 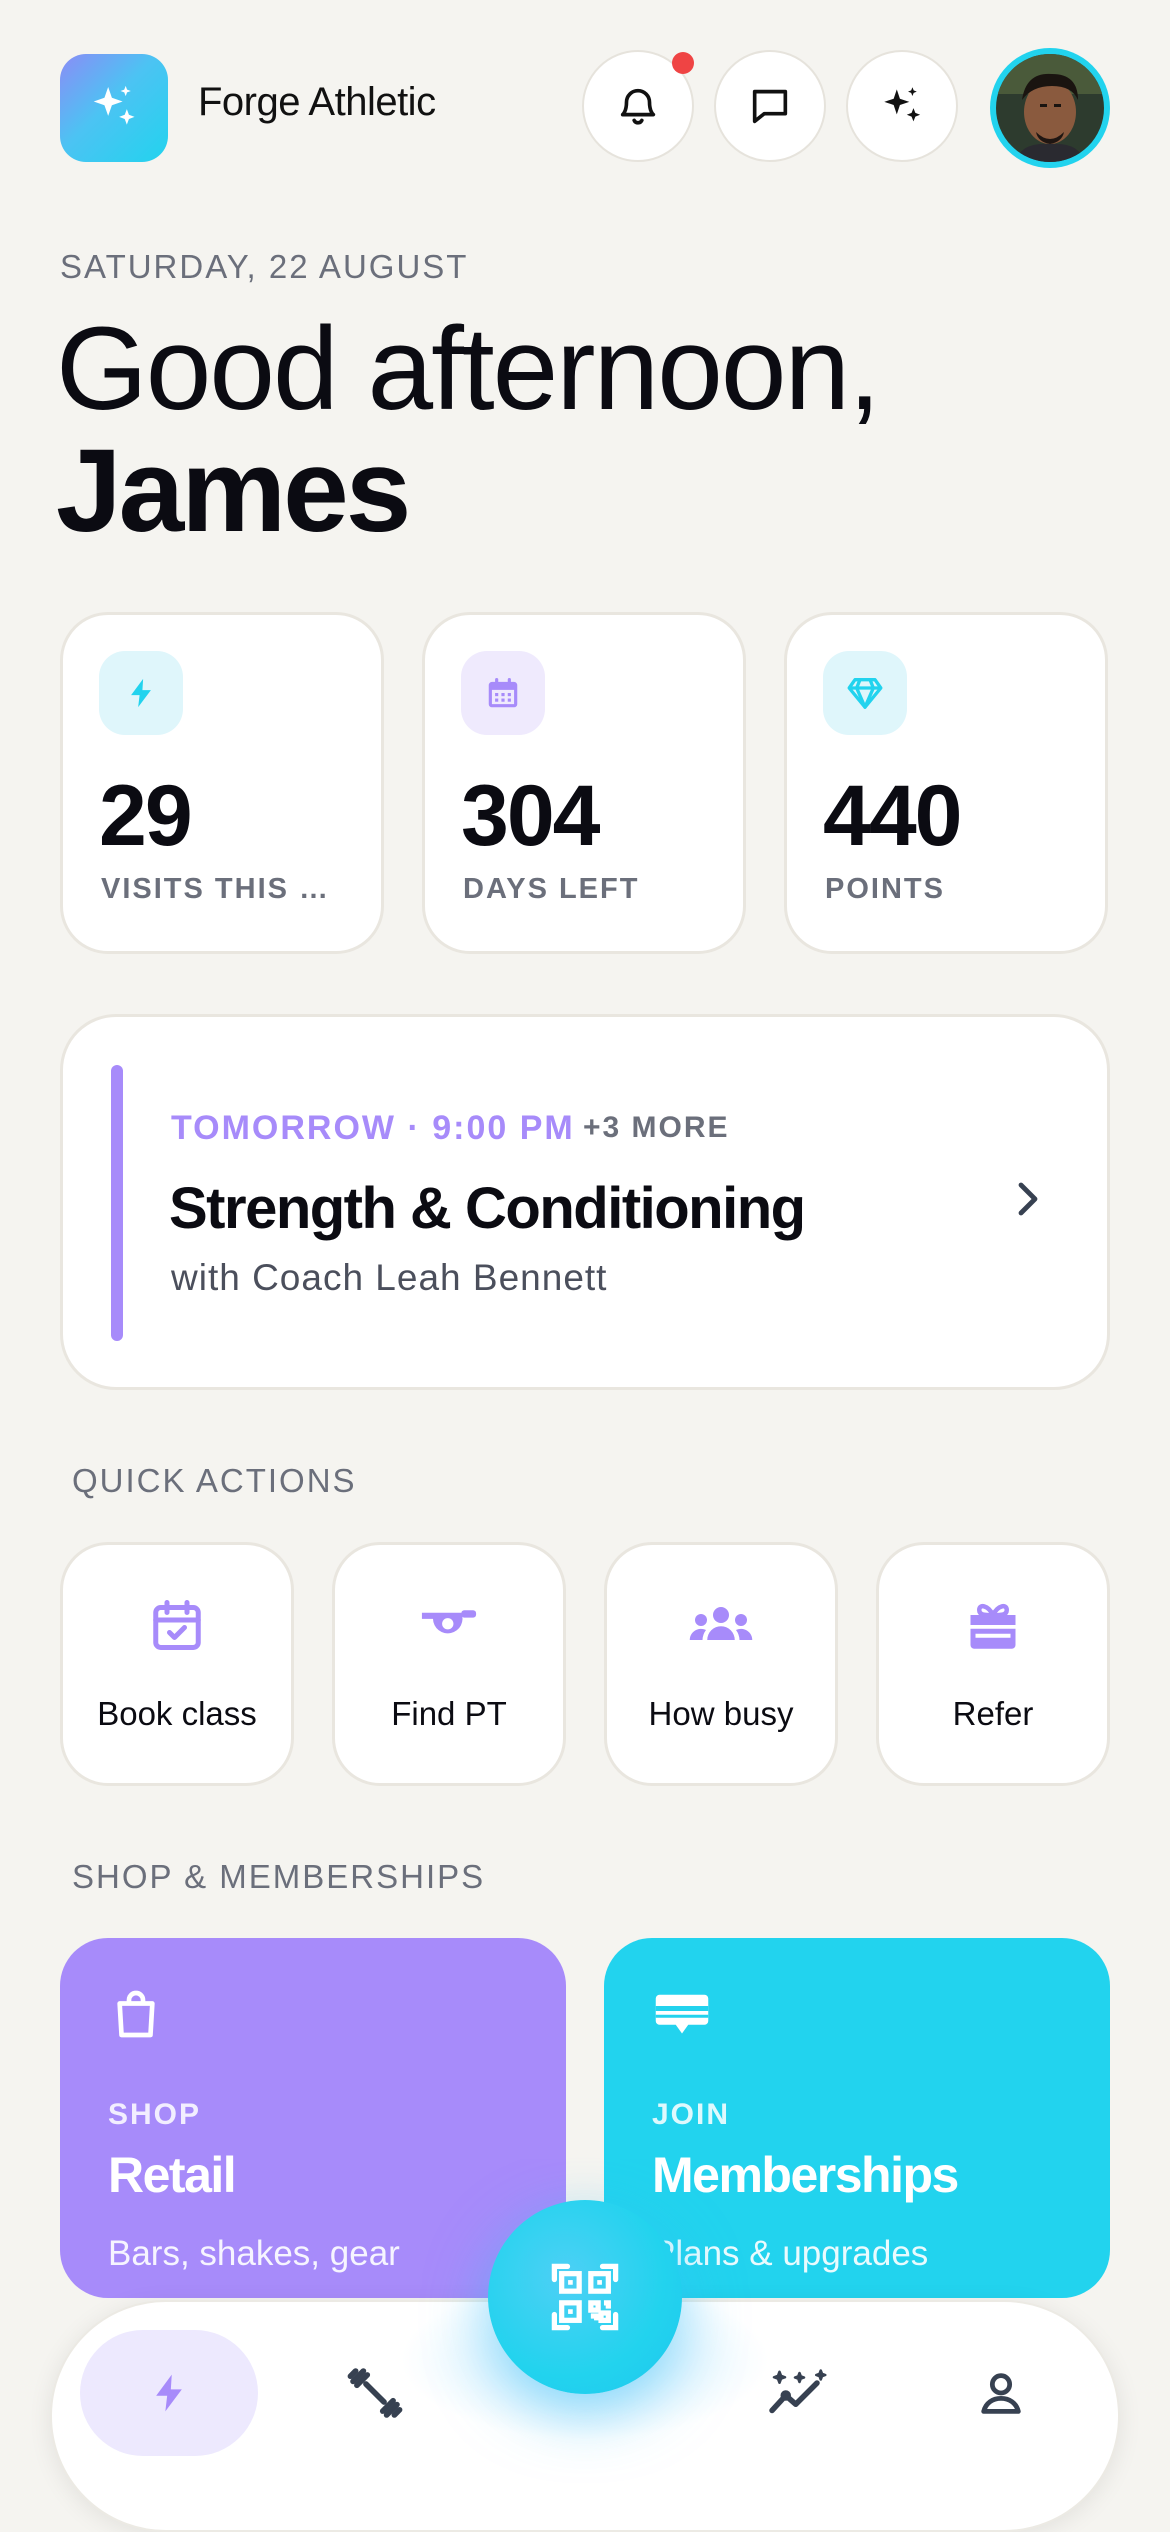 I want to click on user-name: James, so click(x=233, y=491).